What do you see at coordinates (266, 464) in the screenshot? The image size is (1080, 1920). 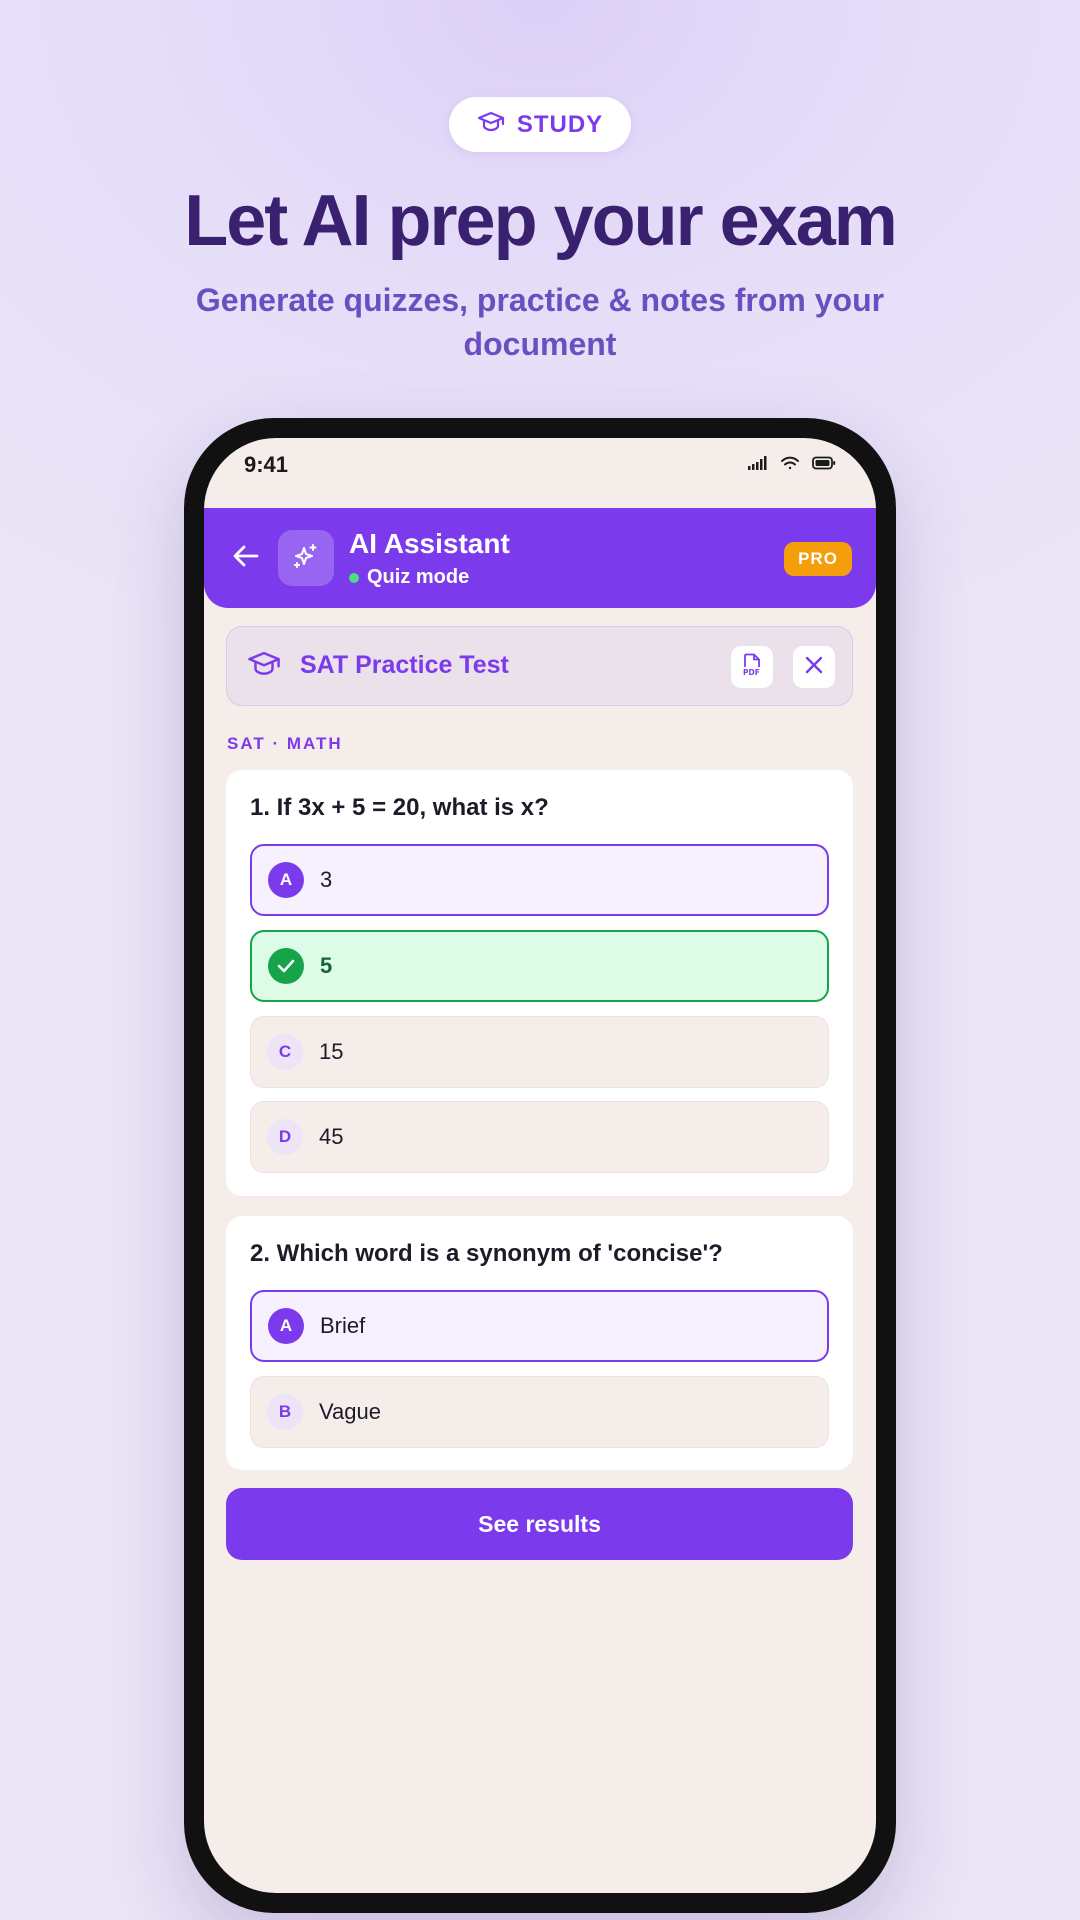 I see `status-time: 9:41` at bounding box center [266, 464].